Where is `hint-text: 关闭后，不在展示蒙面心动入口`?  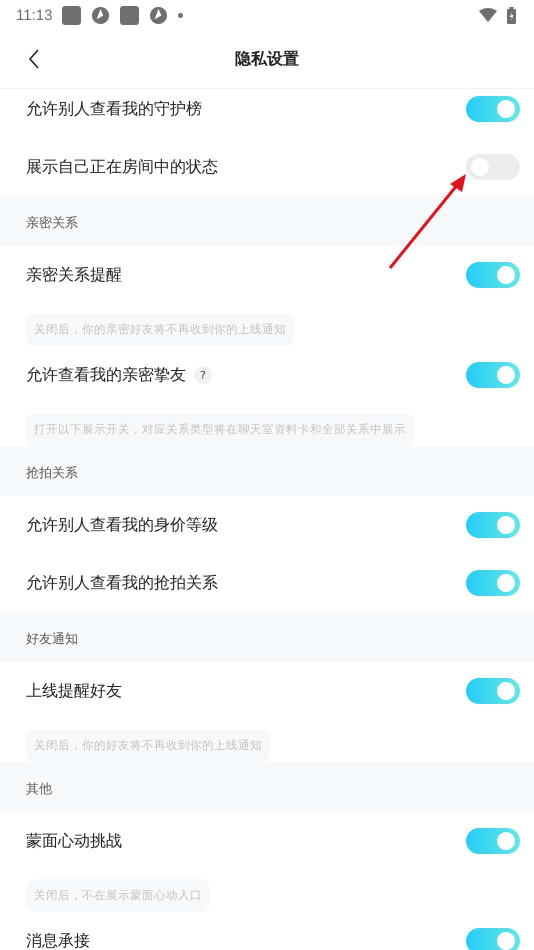 hint-text: 关闭后，不在展示蒙面心动入口 is located at coordinates (118, 895).